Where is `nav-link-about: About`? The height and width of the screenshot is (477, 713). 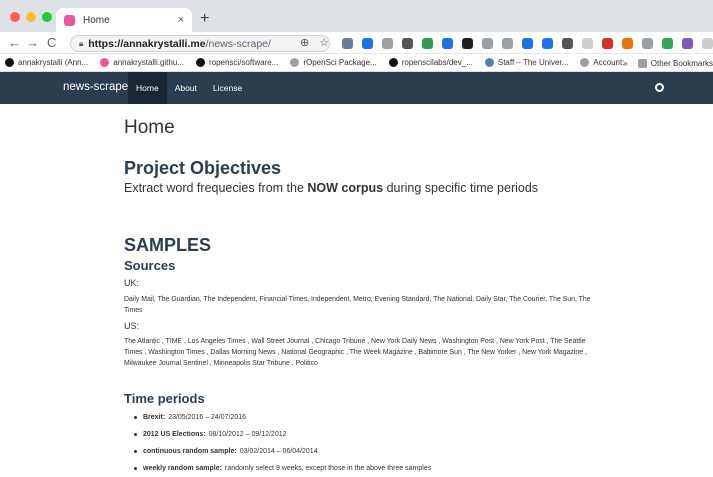 nav-link-about: About is located at coordinates (186, 88).